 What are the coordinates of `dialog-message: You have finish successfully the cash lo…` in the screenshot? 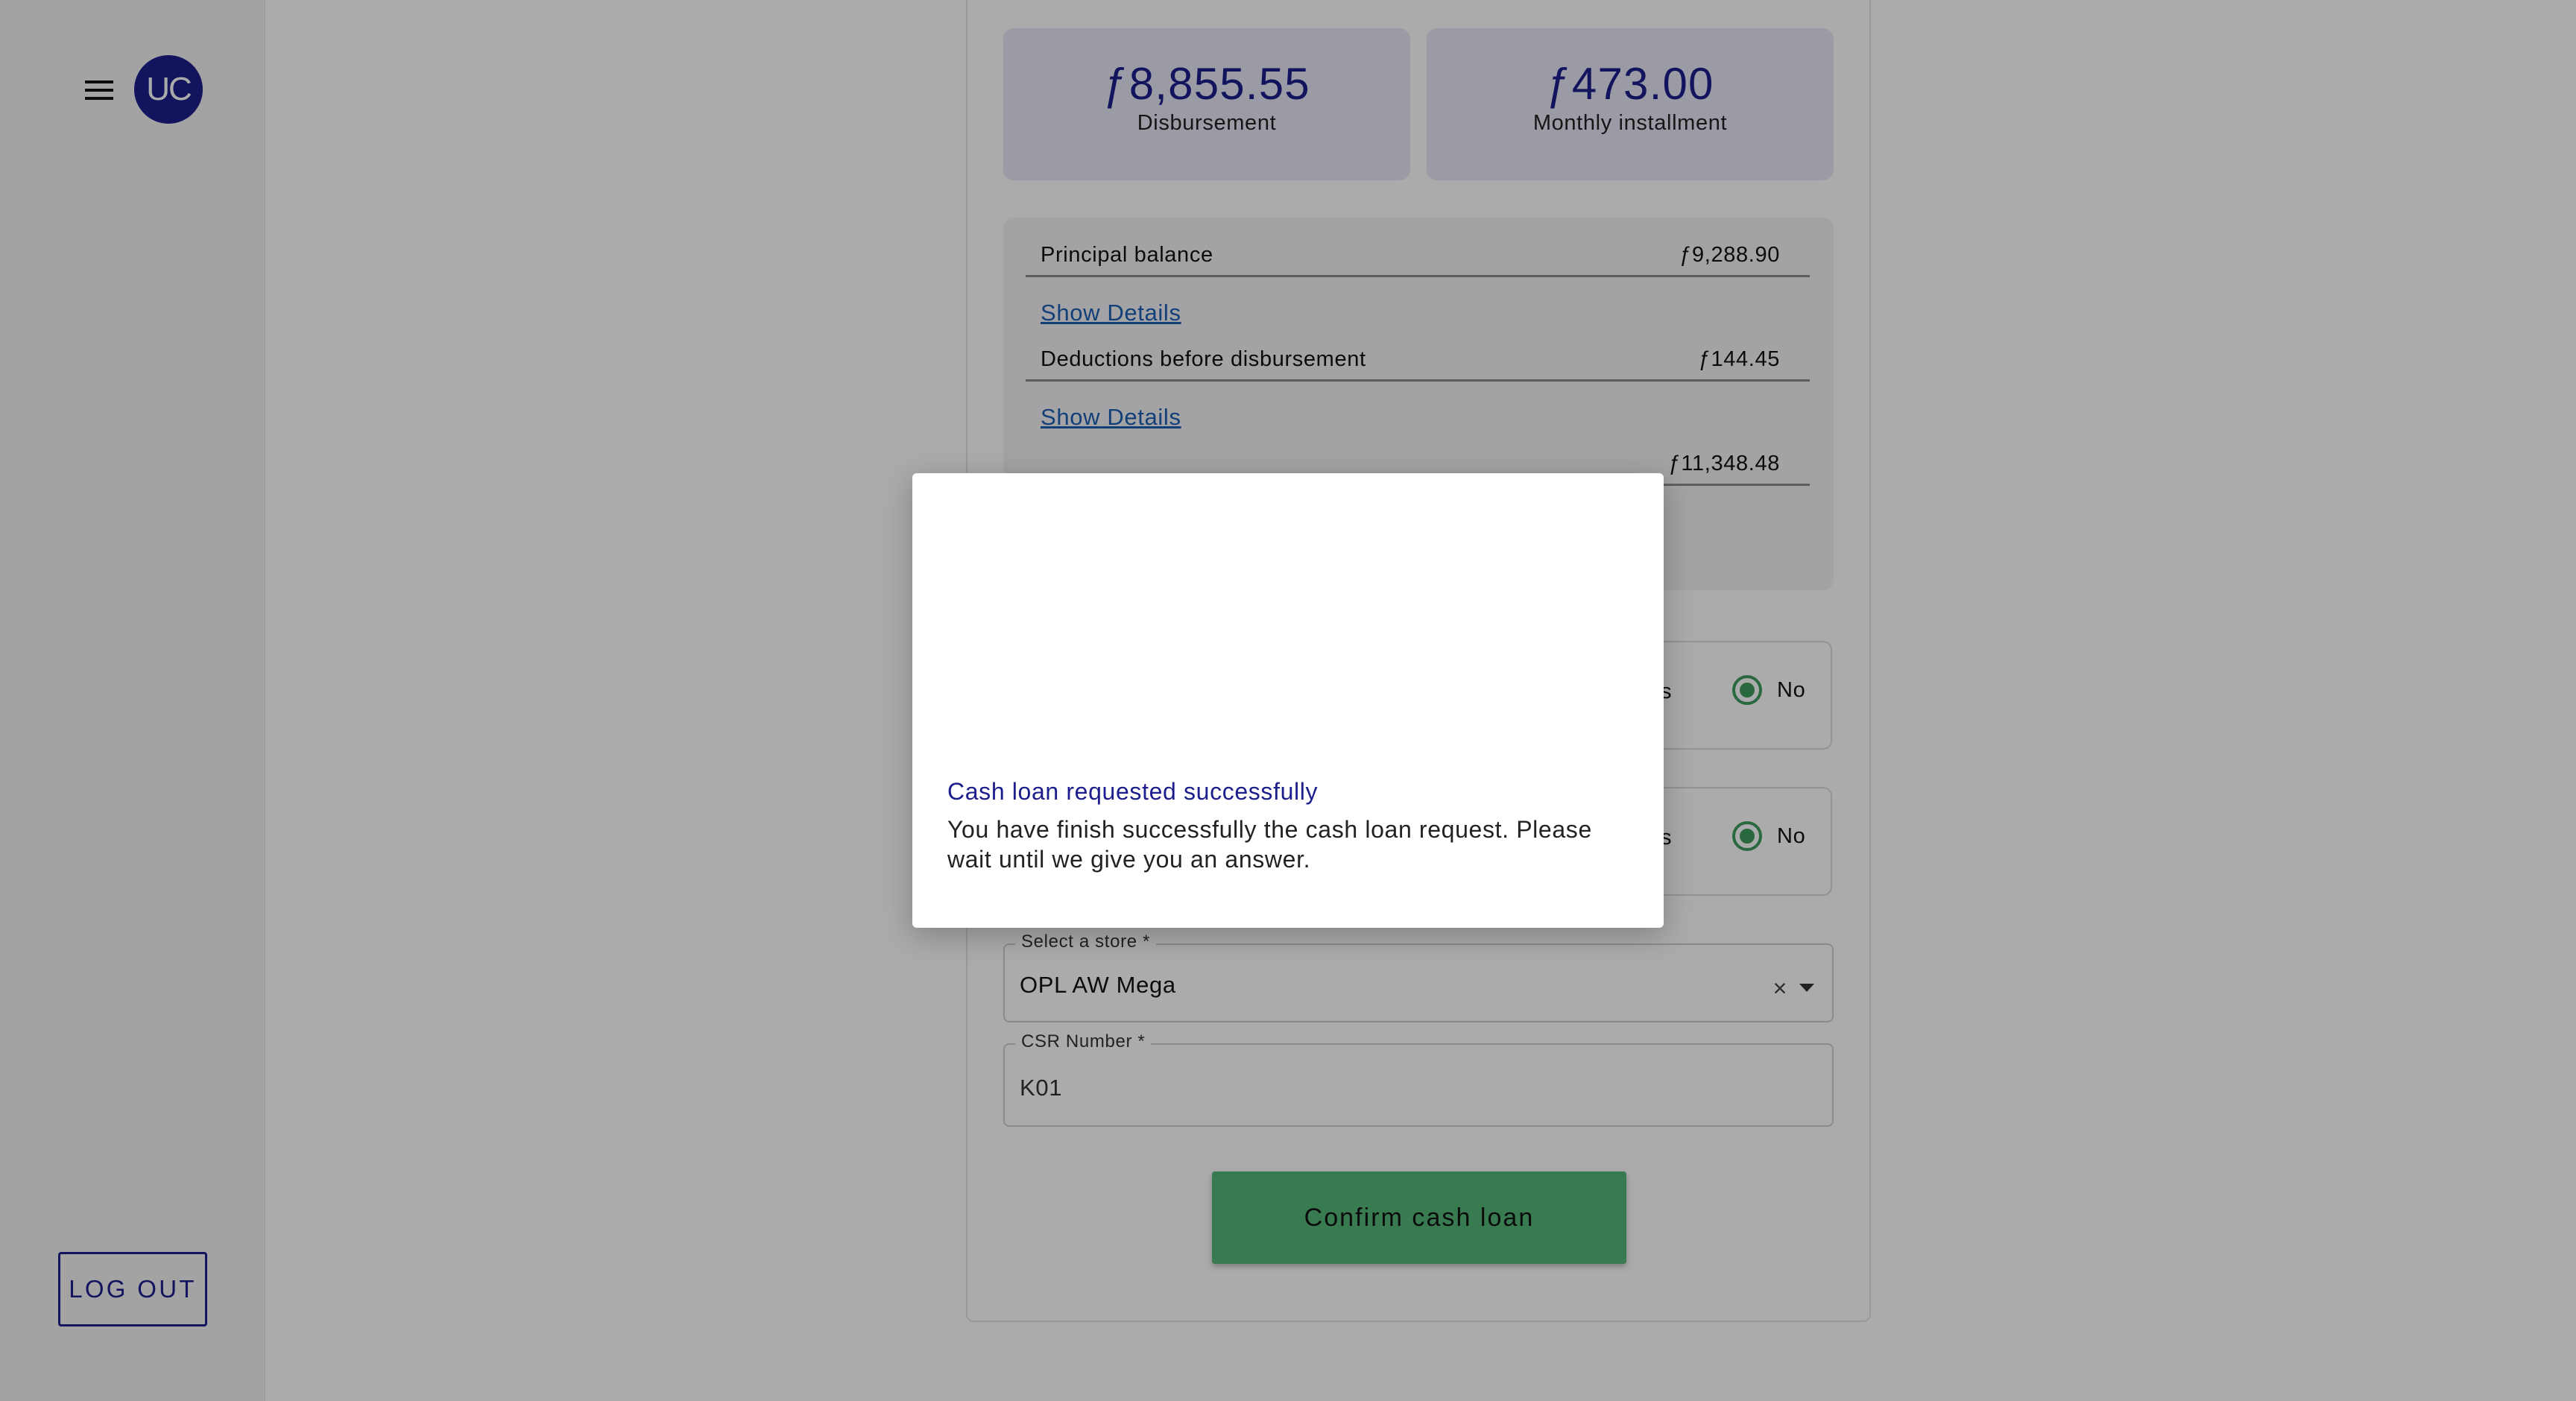 It's located at (1269, 844).